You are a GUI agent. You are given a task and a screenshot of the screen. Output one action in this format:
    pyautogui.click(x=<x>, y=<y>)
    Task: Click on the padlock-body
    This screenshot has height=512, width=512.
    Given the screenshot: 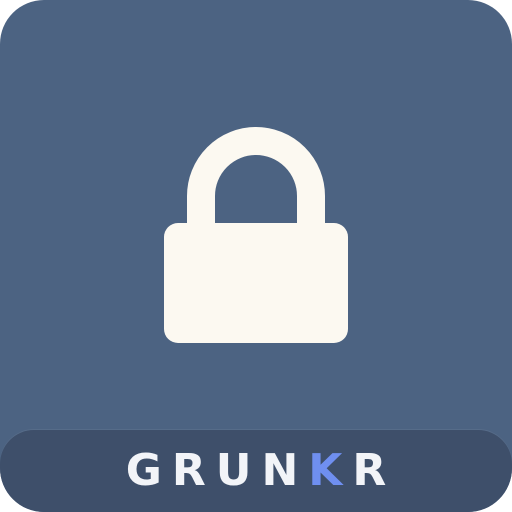 What is the action you would take?
    pyautogui.click(x=256, y=283)
    